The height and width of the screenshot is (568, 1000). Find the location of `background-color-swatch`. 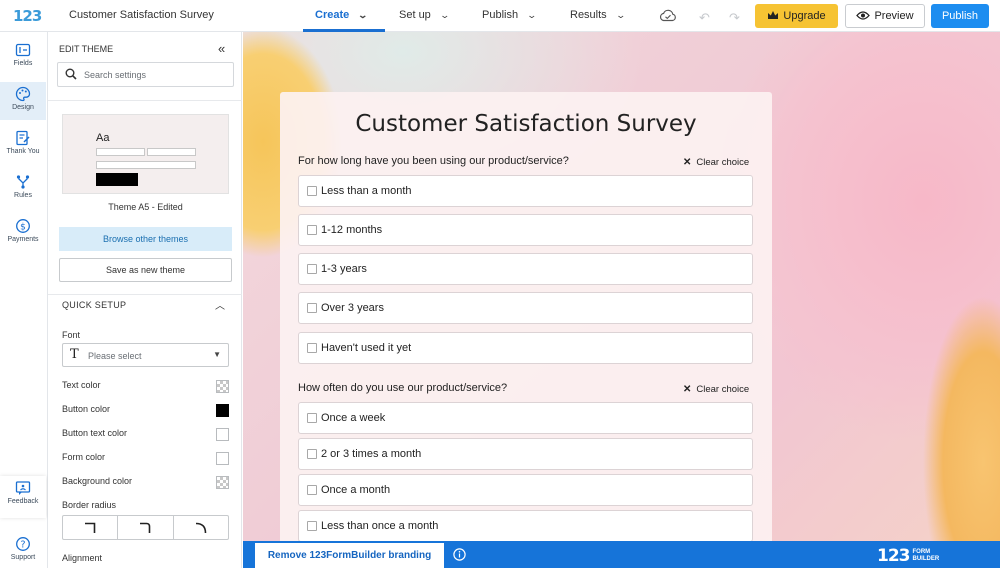

background-color-swatch is located at coordinates (222, 482).